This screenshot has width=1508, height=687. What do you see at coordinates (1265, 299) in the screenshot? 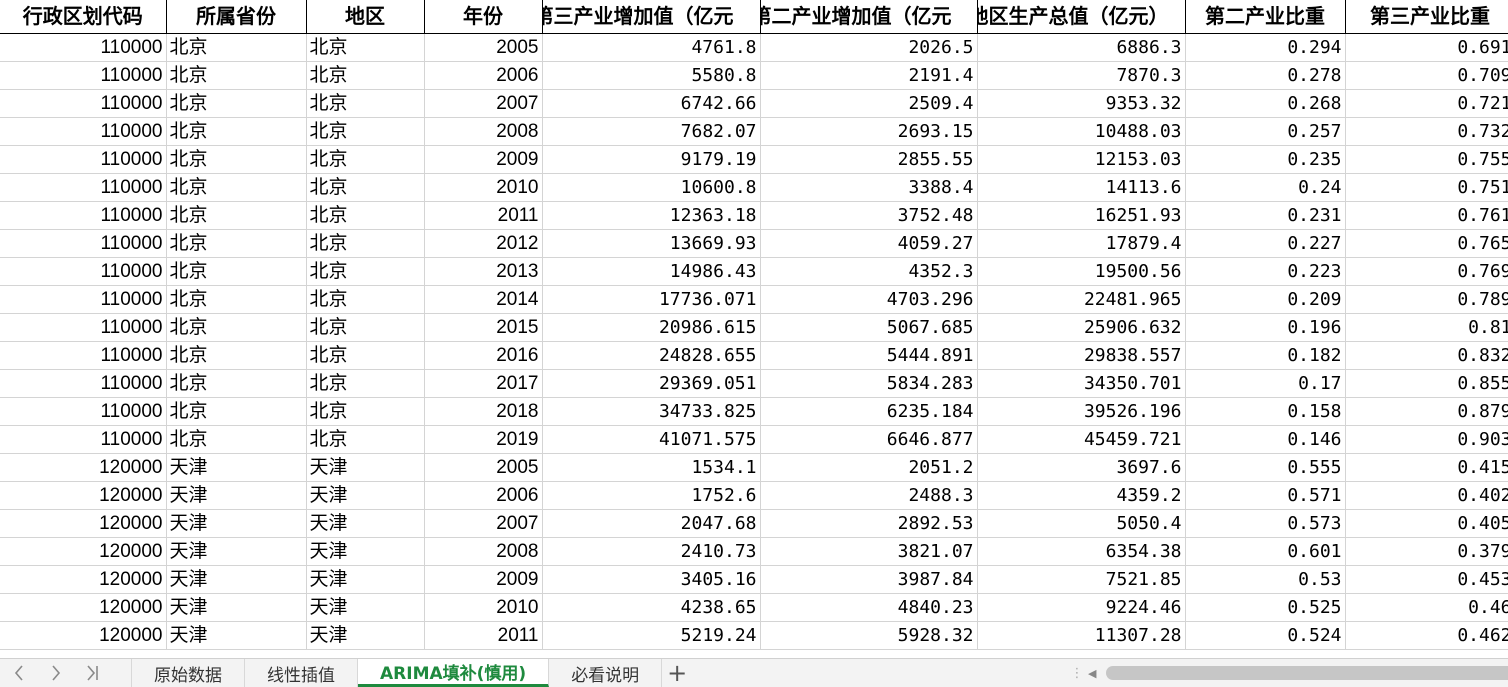
I see `cell-secondary-ratio: 0.209` at bounding box center [1265, 299].